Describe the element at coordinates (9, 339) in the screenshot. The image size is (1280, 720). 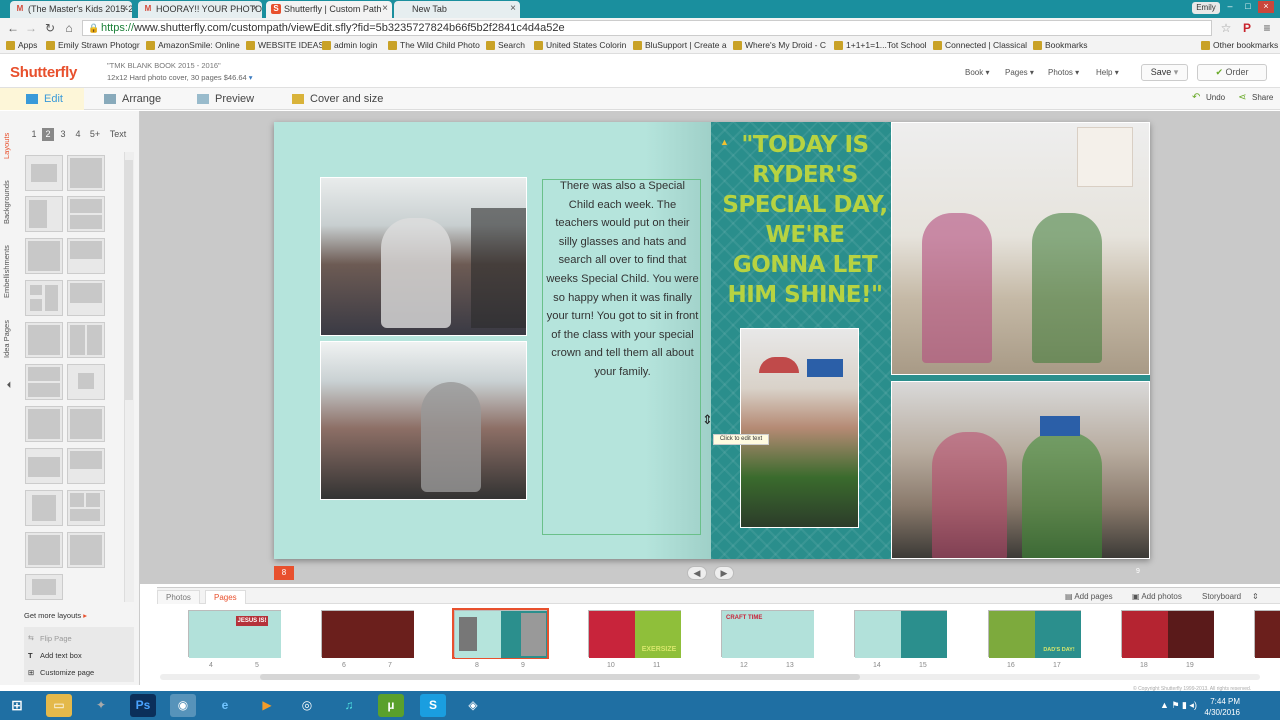
I see `vtab-idea-pages: Idea Pages` at that location.